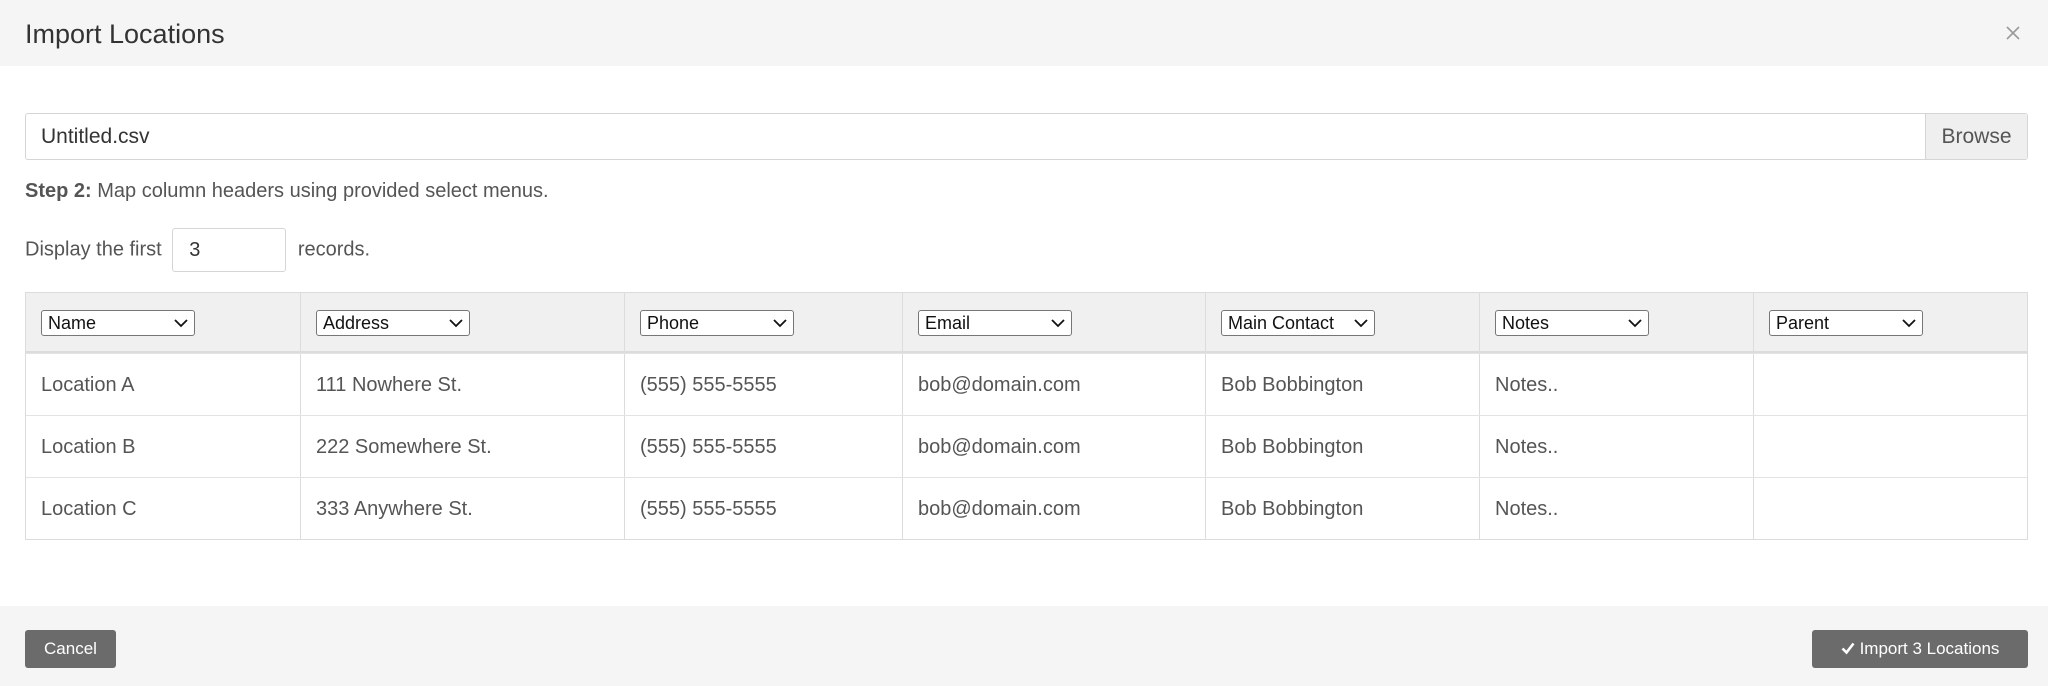 This screenshot has width=2048, height=686. Describe the element at coordinates (88, 385) in the screenshot. I see `table-cell: Location A` at that location.